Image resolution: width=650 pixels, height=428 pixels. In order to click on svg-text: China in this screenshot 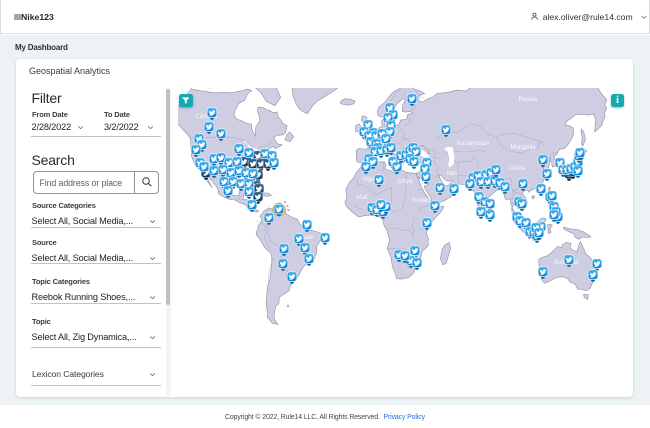, I will do `click(517, 168)`.